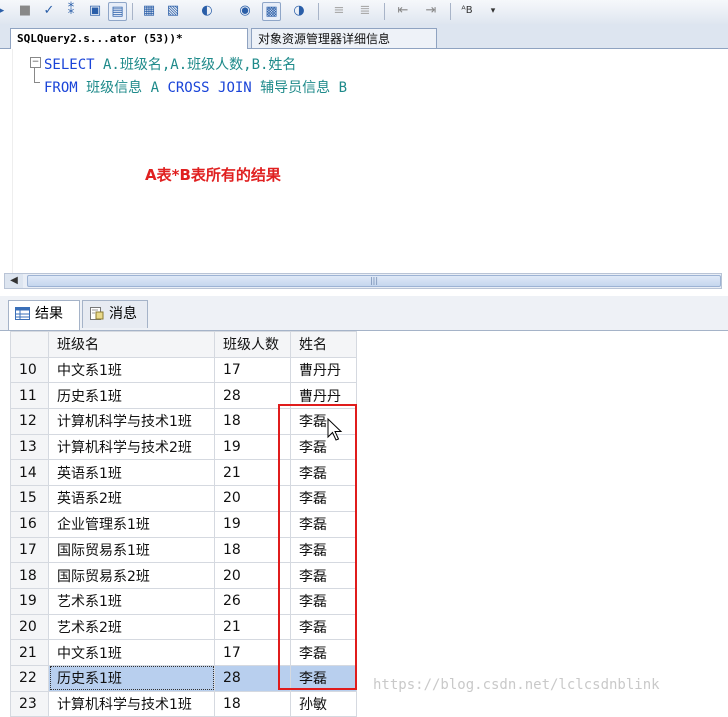 The image size is (728, 717). Describe the element at coordinates (131, 575) in the screenshot. I see `cell-class-name: 国际贸易系2班` at that location.